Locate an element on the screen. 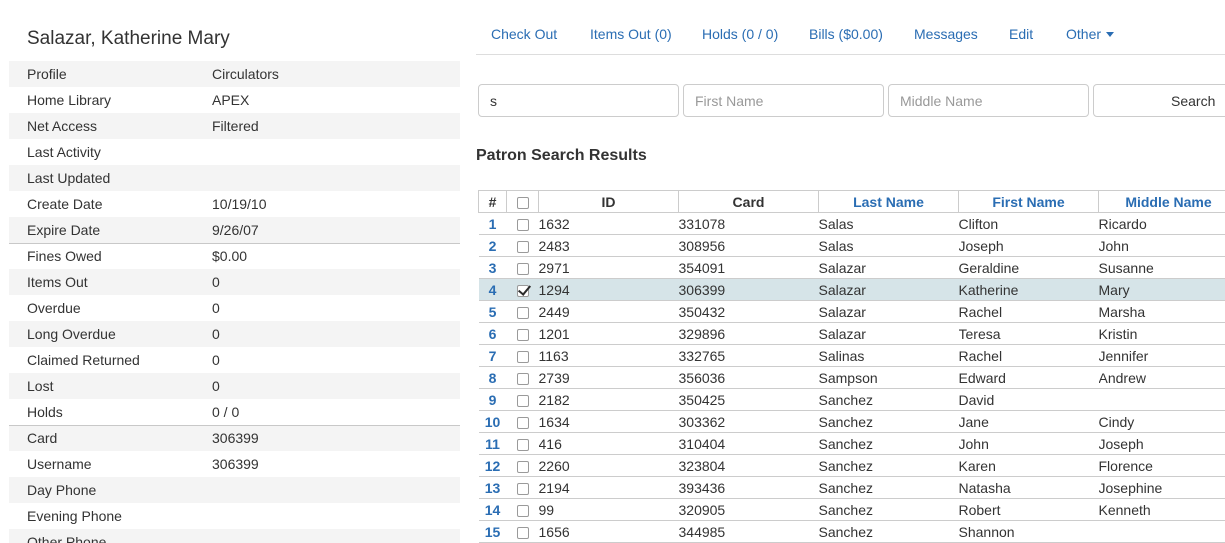  select-all-checkbox-cell is located at coordinates (522, 201).